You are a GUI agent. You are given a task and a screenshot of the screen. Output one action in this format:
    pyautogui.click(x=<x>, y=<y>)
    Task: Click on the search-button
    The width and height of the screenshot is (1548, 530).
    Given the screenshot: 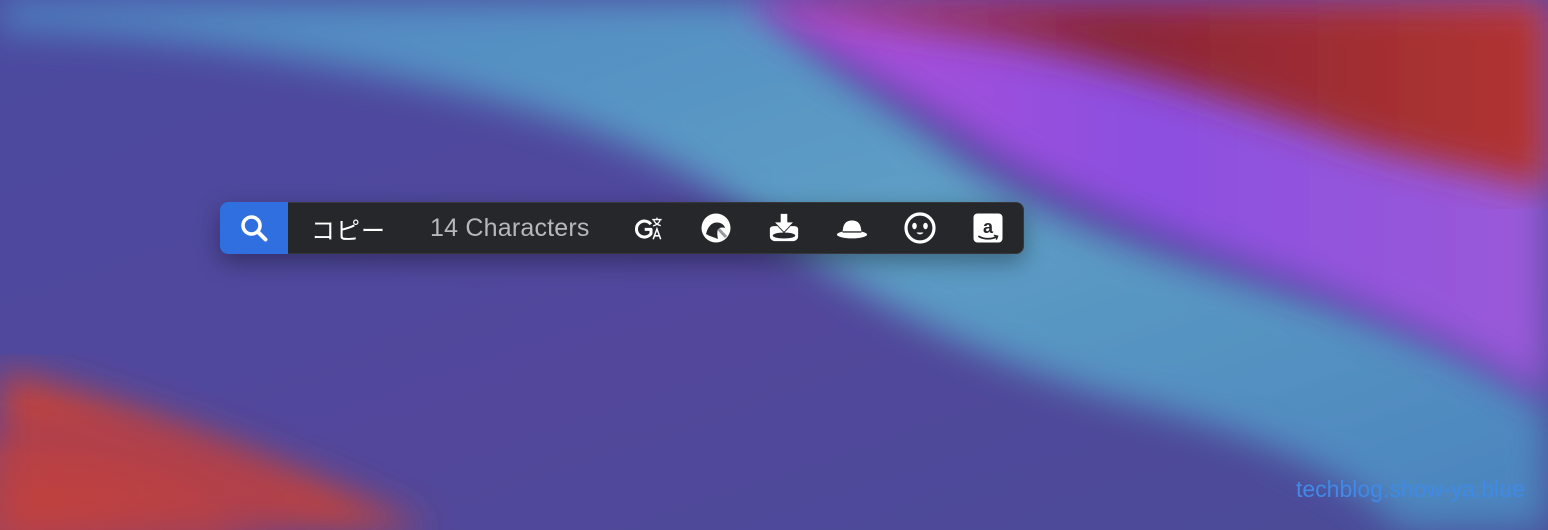 What is the action you would take?
    pyautogui.click(x=254, y=228)
    